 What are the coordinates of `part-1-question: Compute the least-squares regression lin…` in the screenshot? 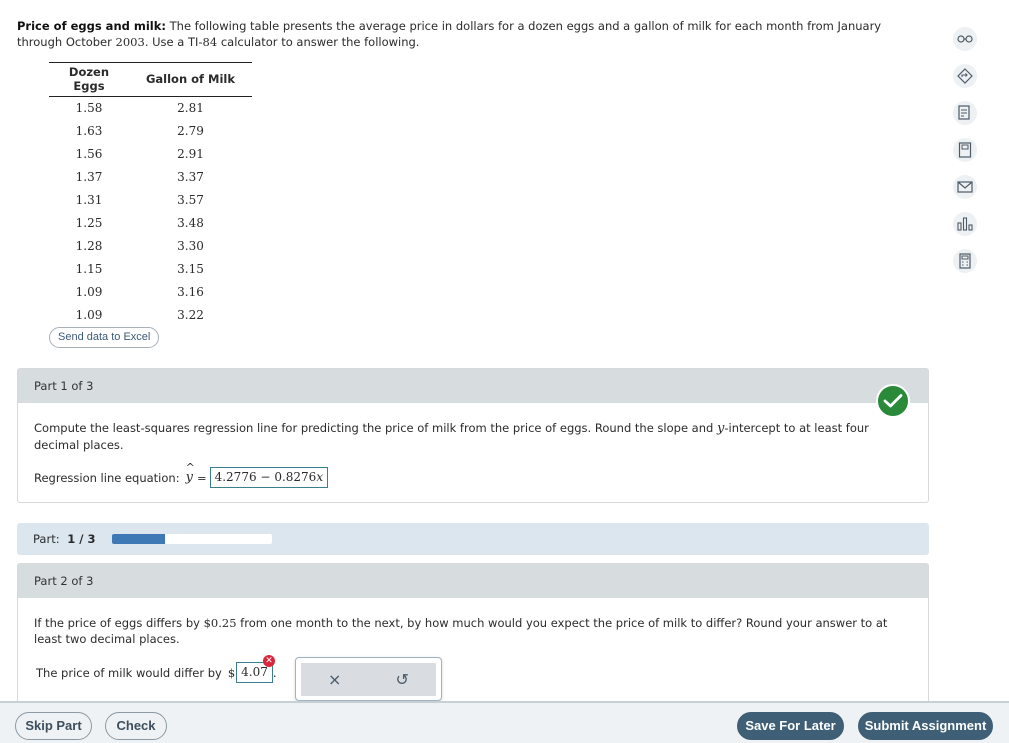 It's located at (451, 436).